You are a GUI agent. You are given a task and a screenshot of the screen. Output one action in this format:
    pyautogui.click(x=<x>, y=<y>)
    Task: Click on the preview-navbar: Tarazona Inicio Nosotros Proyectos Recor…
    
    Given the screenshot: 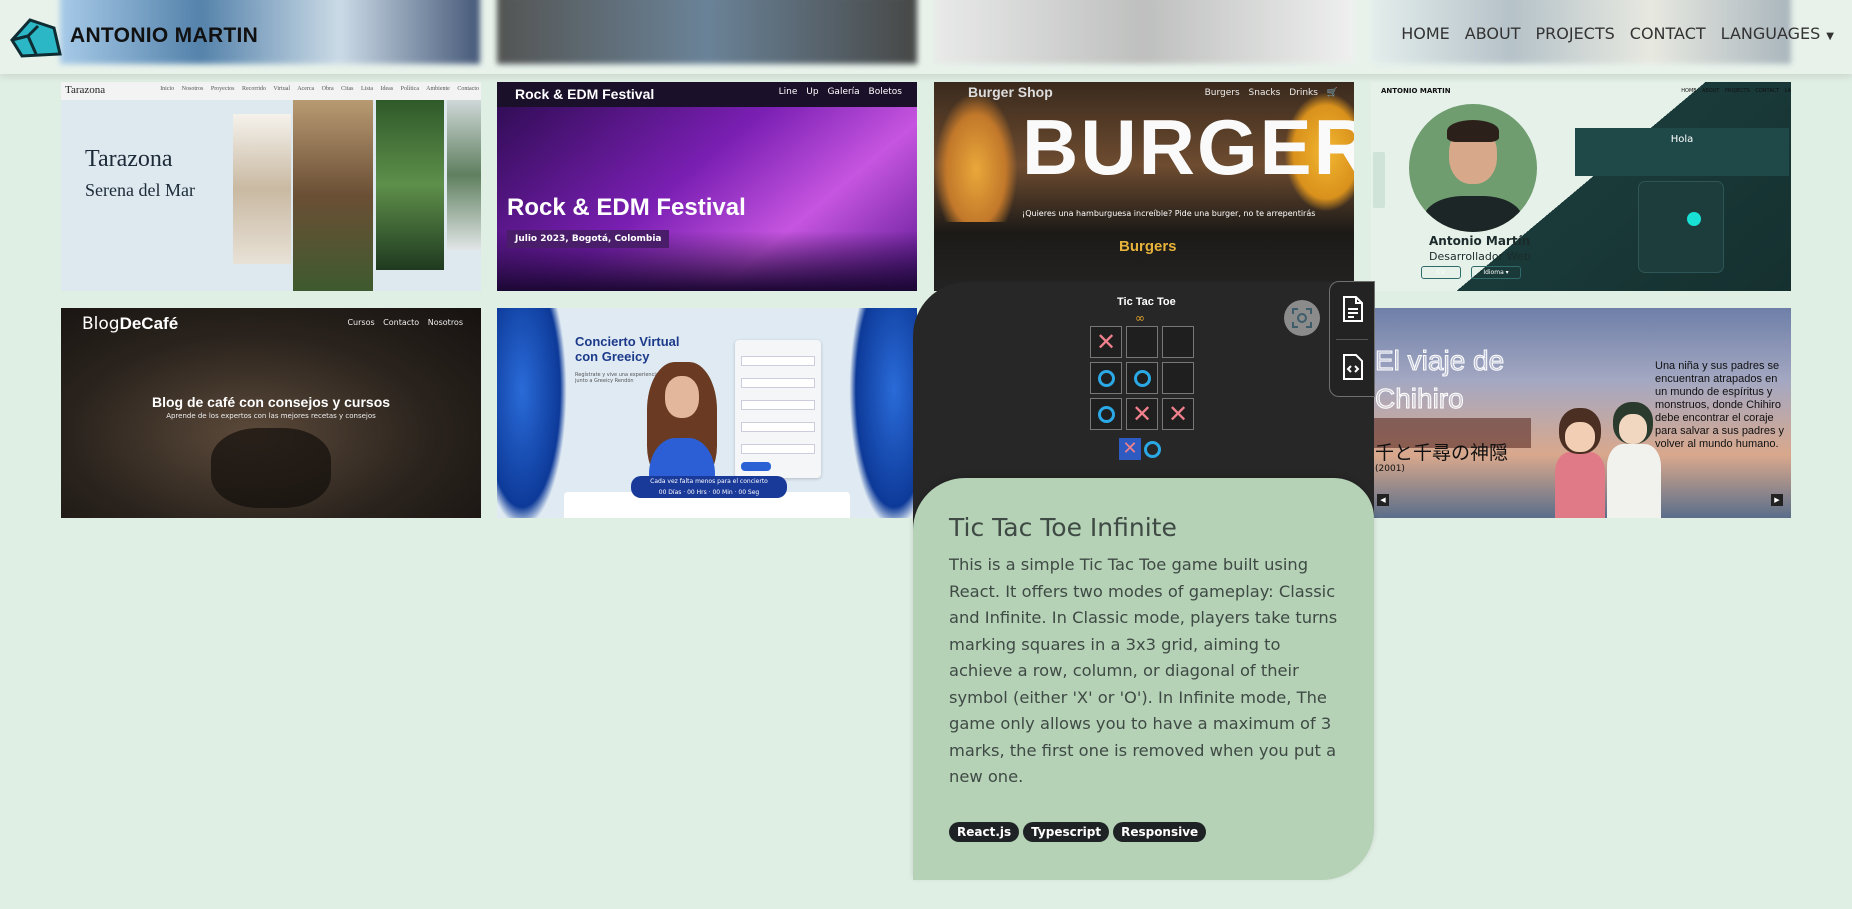 What is the action you would take?
    pyautogui.click(x=271, y=91)
    